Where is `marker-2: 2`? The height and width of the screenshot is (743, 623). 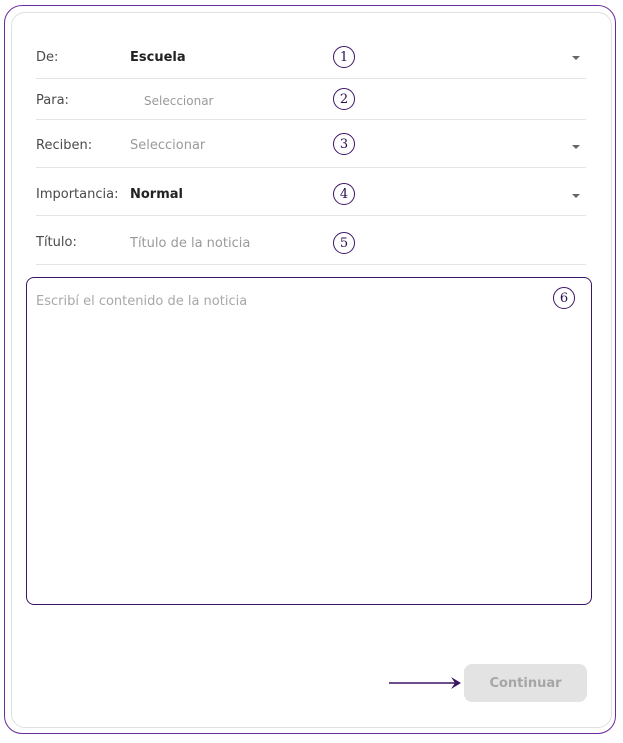
marker-2: 2 is located at coordinates (344, 99).